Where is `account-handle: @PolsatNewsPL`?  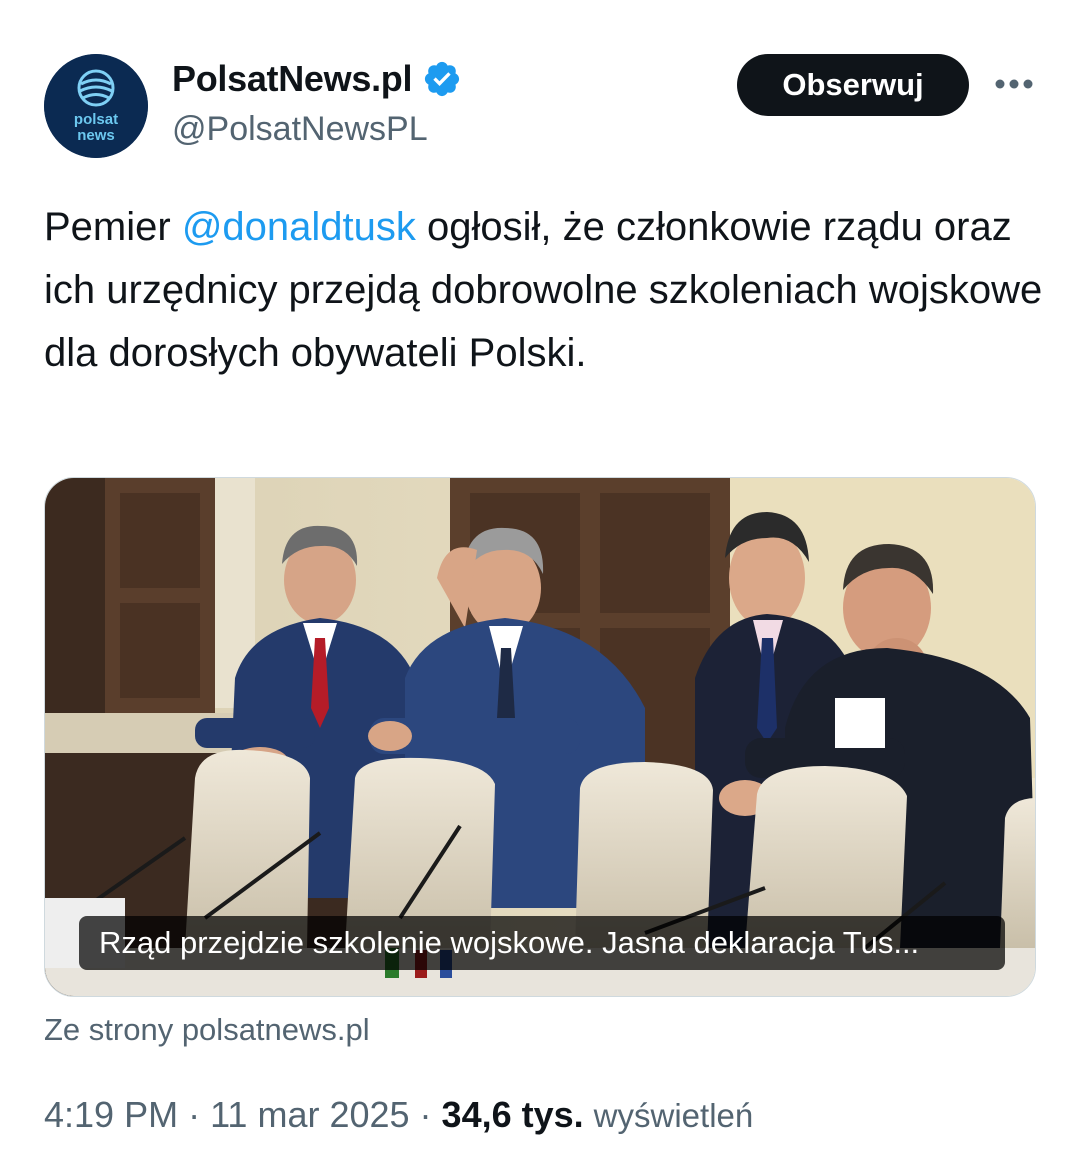 account-handle: @PolsatNewsPL is located at coordinates (300, 129).